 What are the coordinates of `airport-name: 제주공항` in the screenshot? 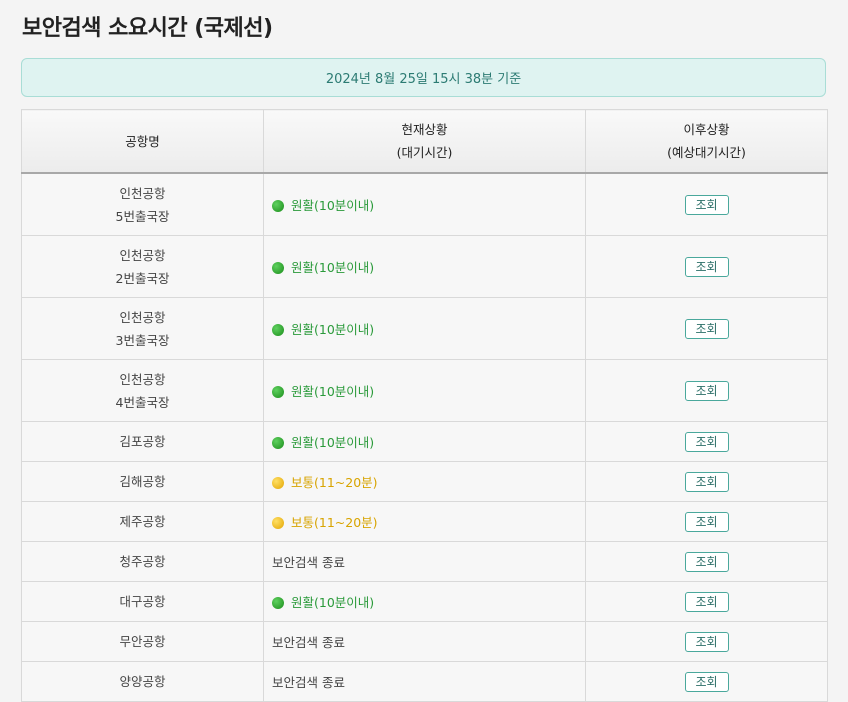 It's located at (142, 521).